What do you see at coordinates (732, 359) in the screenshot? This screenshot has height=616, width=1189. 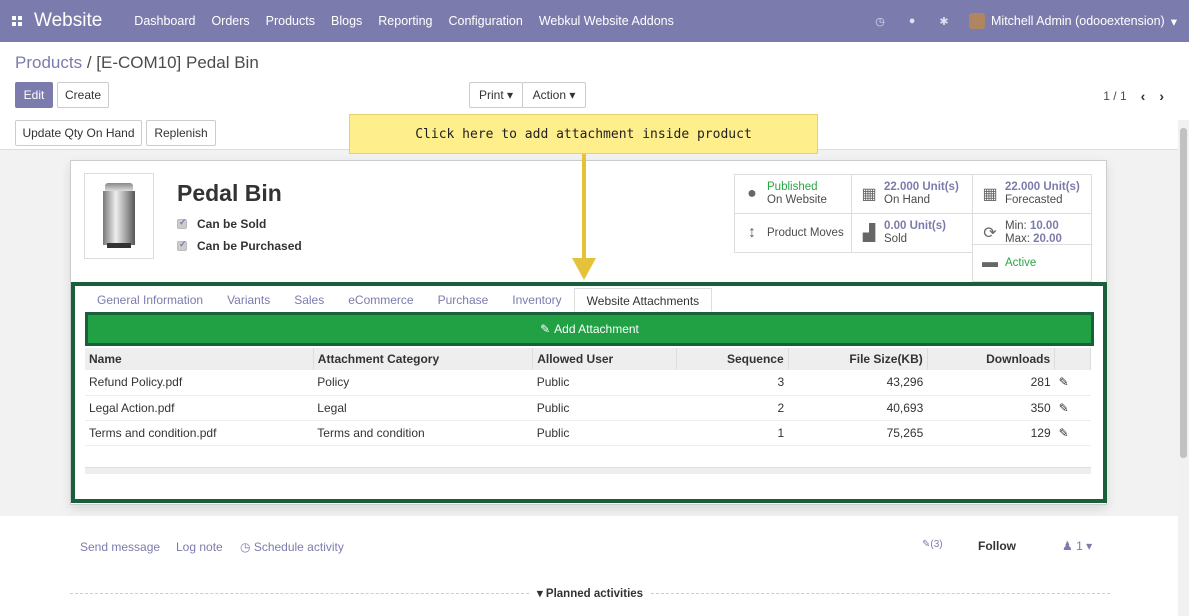 I see `col-sequence: Sequence` at bounding box center [732, 359].